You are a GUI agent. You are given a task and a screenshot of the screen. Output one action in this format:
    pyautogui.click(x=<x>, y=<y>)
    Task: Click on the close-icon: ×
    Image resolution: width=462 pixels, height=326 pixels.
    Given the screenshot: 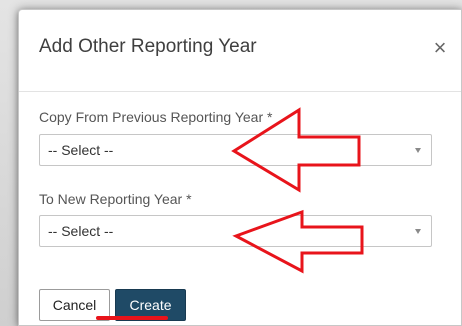 What is the action you would take?
    pyautogui.click(x=440, y=48)
    